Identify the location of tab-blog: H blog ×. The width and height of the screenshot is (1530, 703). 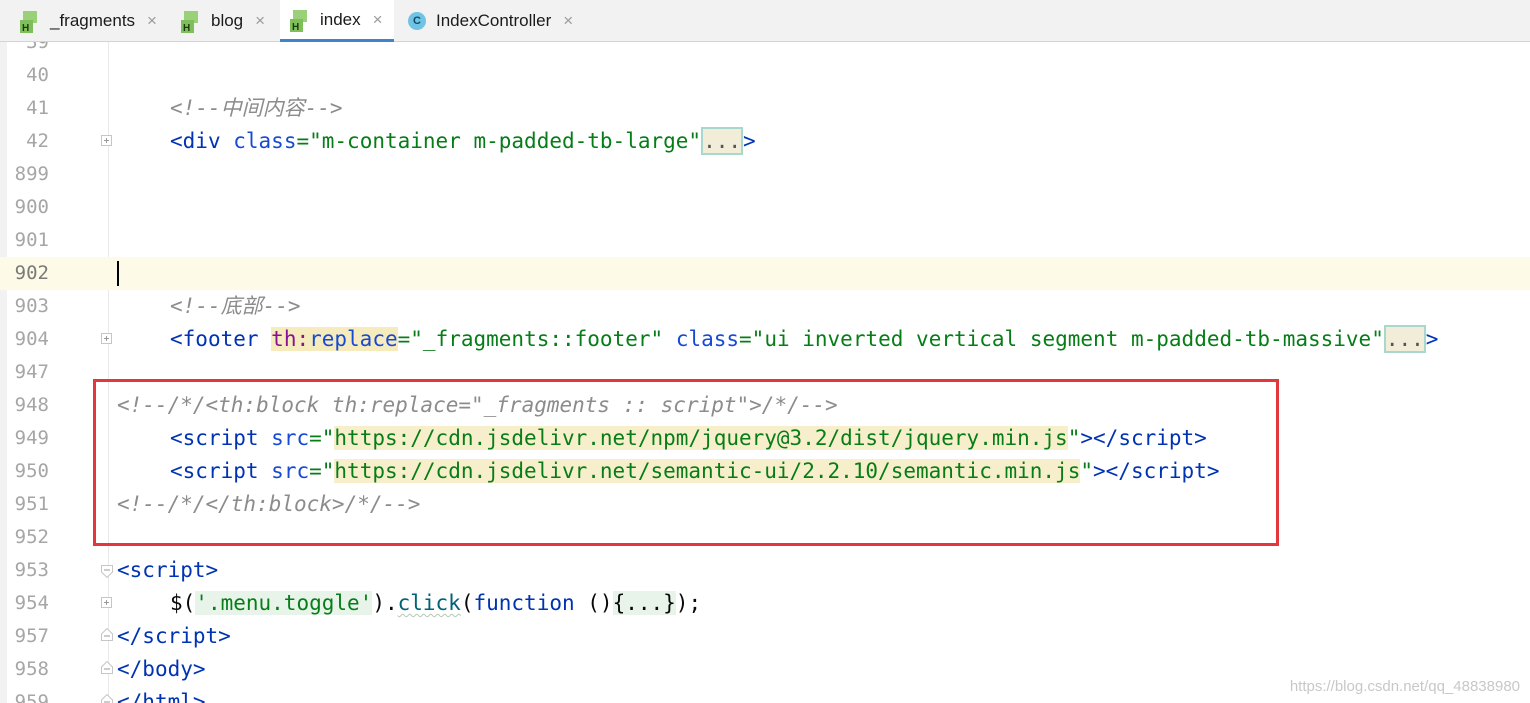
(223, 21).